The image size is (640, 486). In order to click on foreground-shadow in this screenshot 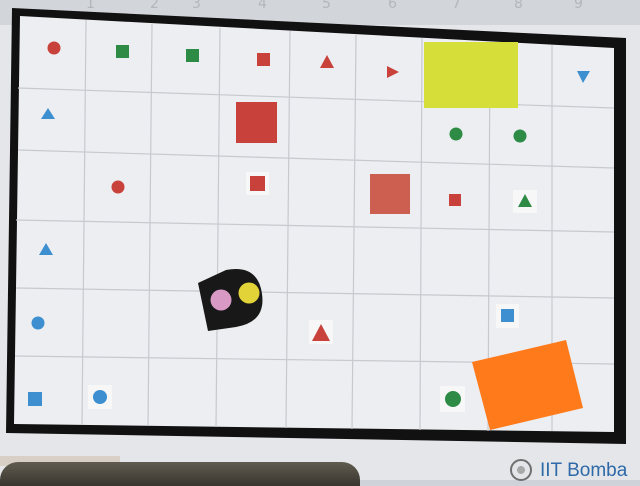, I will do `click(180, 474)`.